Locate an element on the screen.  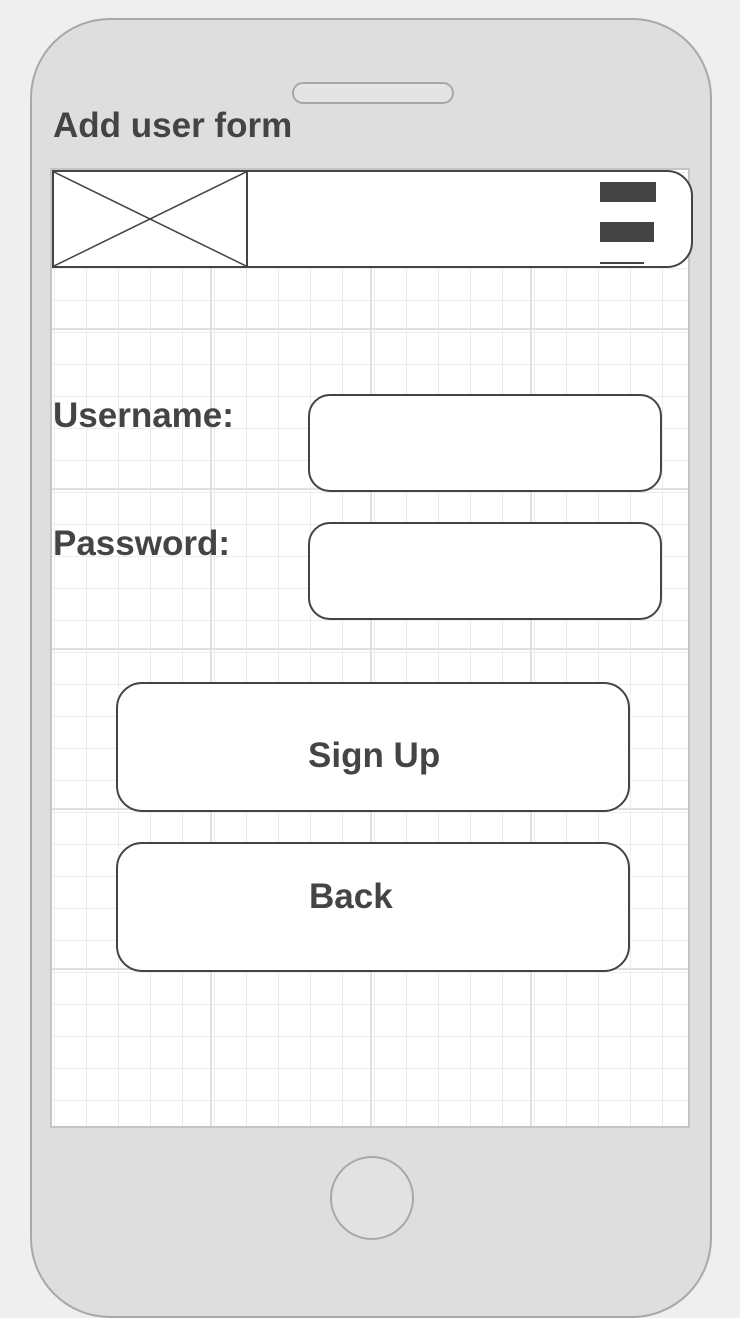
header-bar is located at coordinates (372, 219).